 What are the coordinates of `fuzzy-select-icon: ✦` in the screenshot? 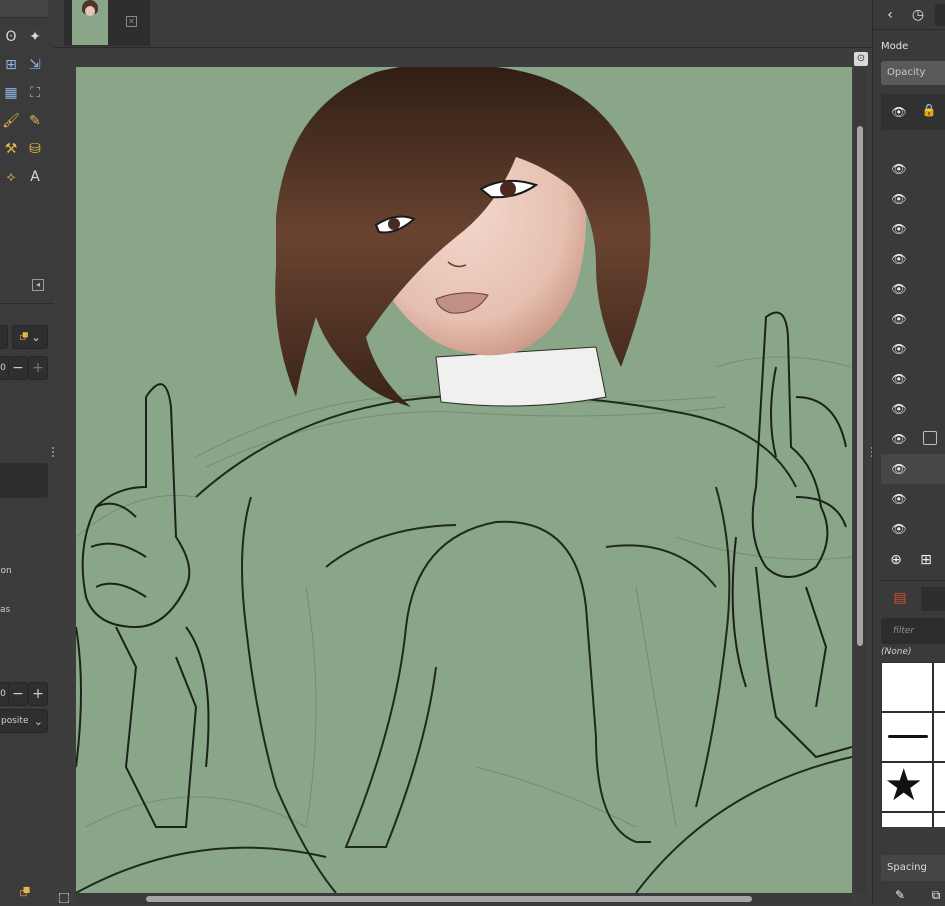 It's located at (35, 37).